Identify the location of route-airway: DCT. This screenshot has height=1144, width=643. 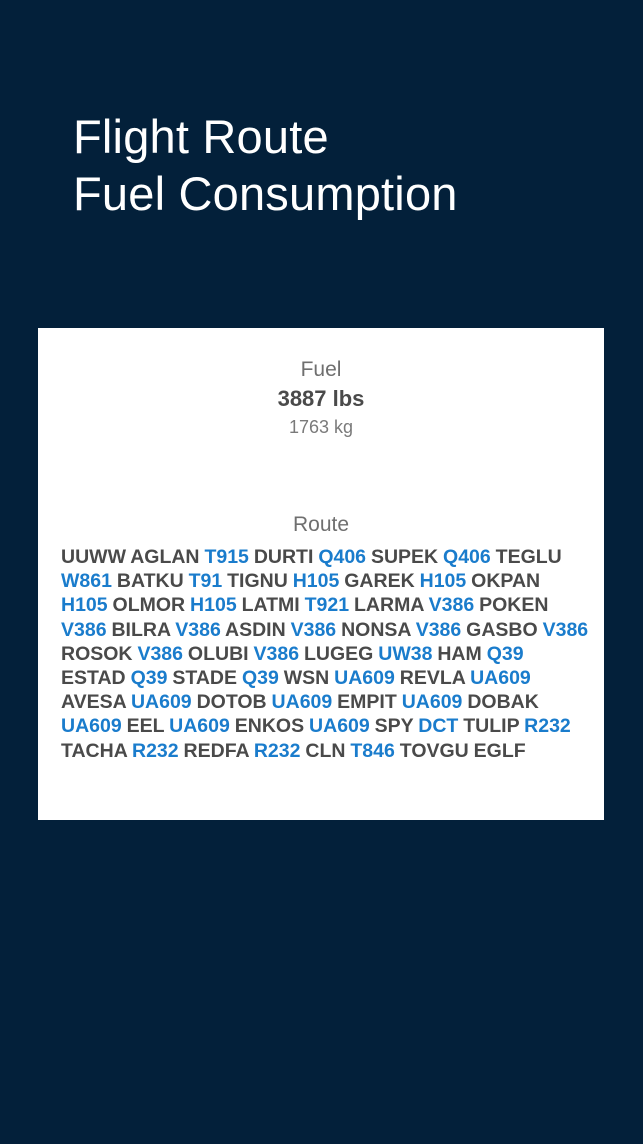
(438, 726).